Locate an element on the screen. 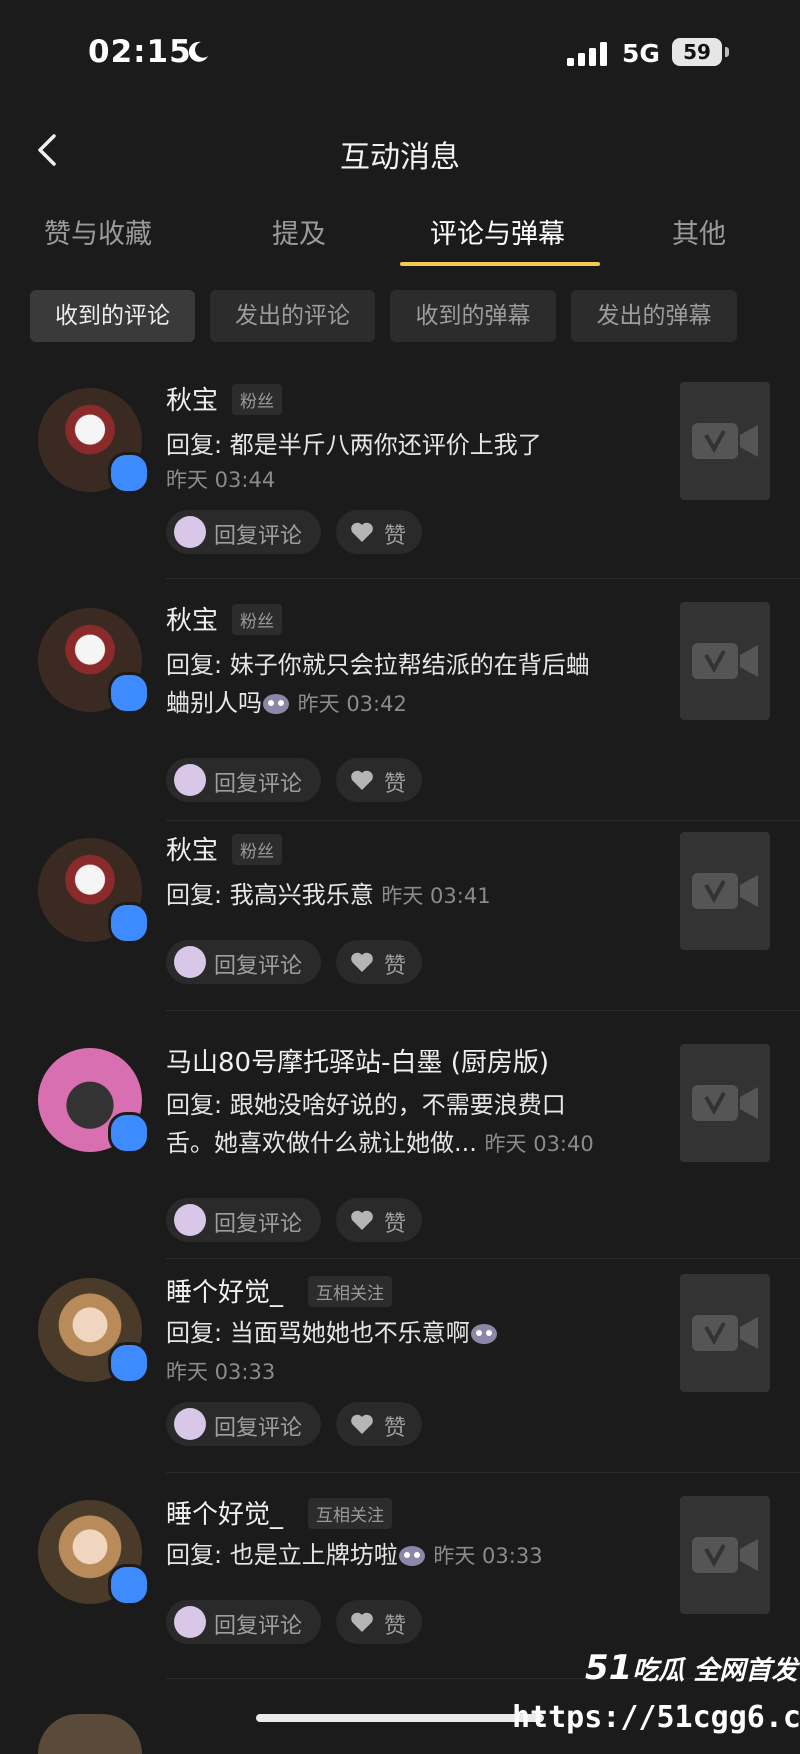 This screenshot has width=800, height=1754. filter-sent-danmaku: 发出的弹幕 is located at coordinates (654, 316).